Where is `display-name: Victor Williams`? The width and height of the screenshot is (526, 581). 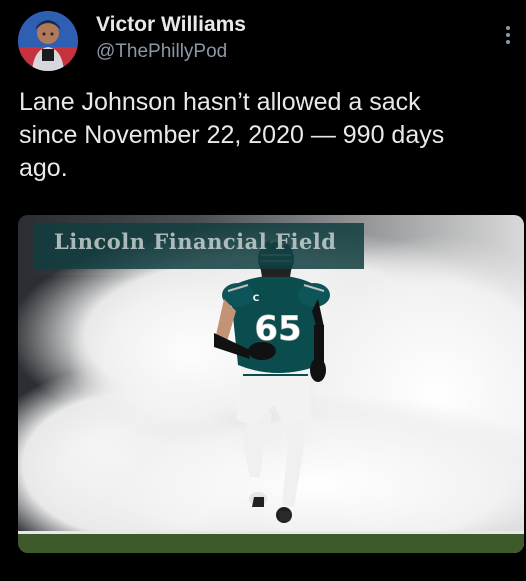 display-name: Victor Williams is located at coordinates (171, 25).